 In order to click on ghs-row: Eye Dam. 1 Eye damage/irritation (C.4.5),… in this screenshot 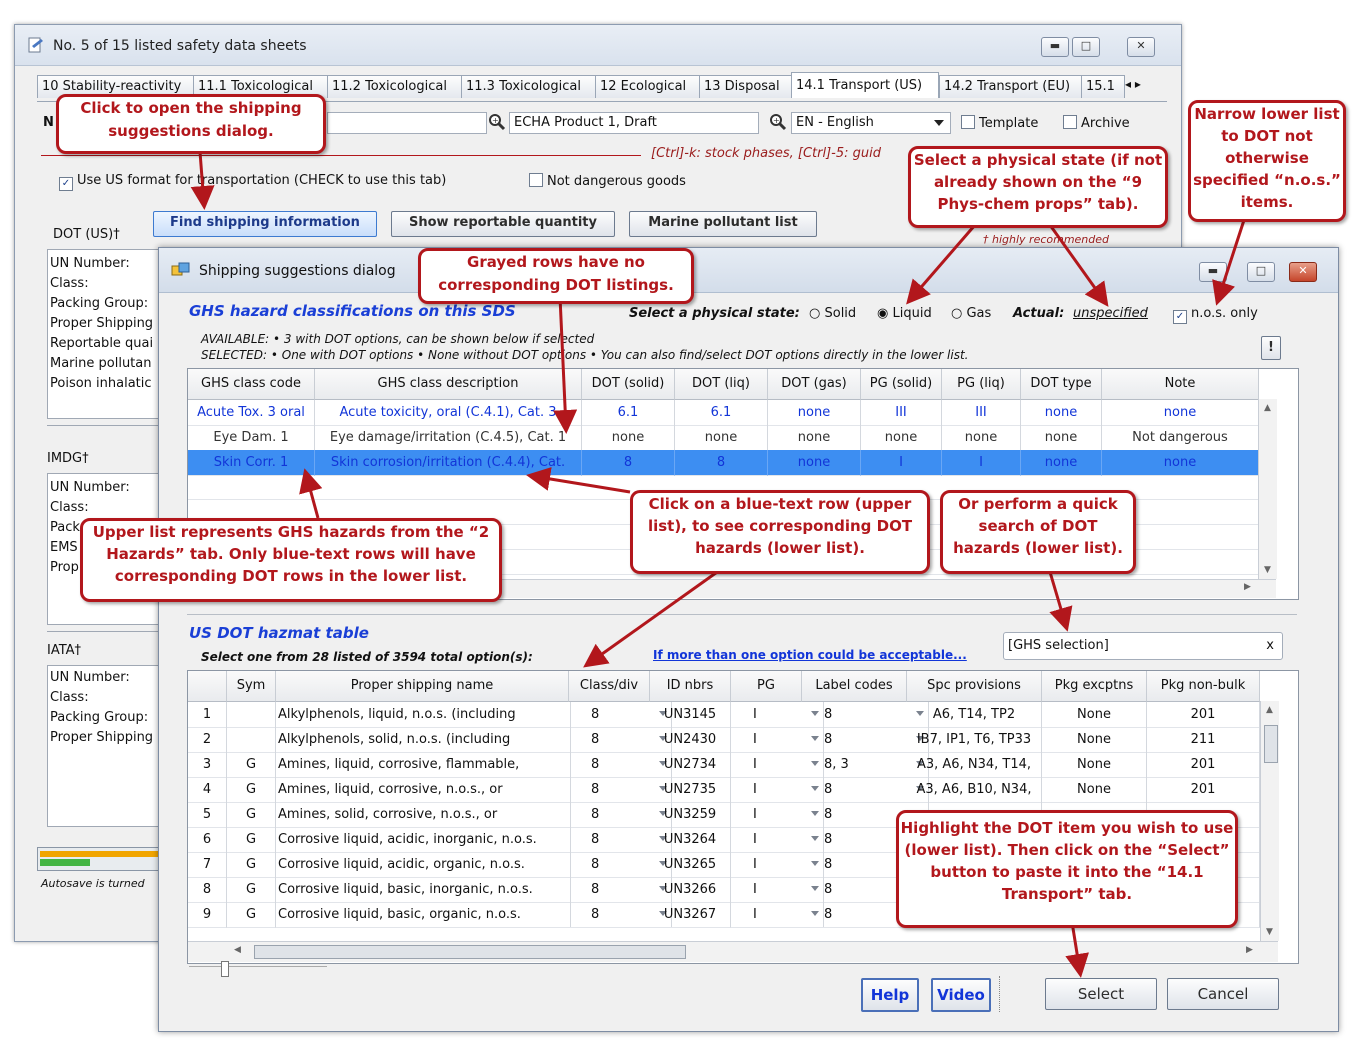, I will do `click(723, 438)`.